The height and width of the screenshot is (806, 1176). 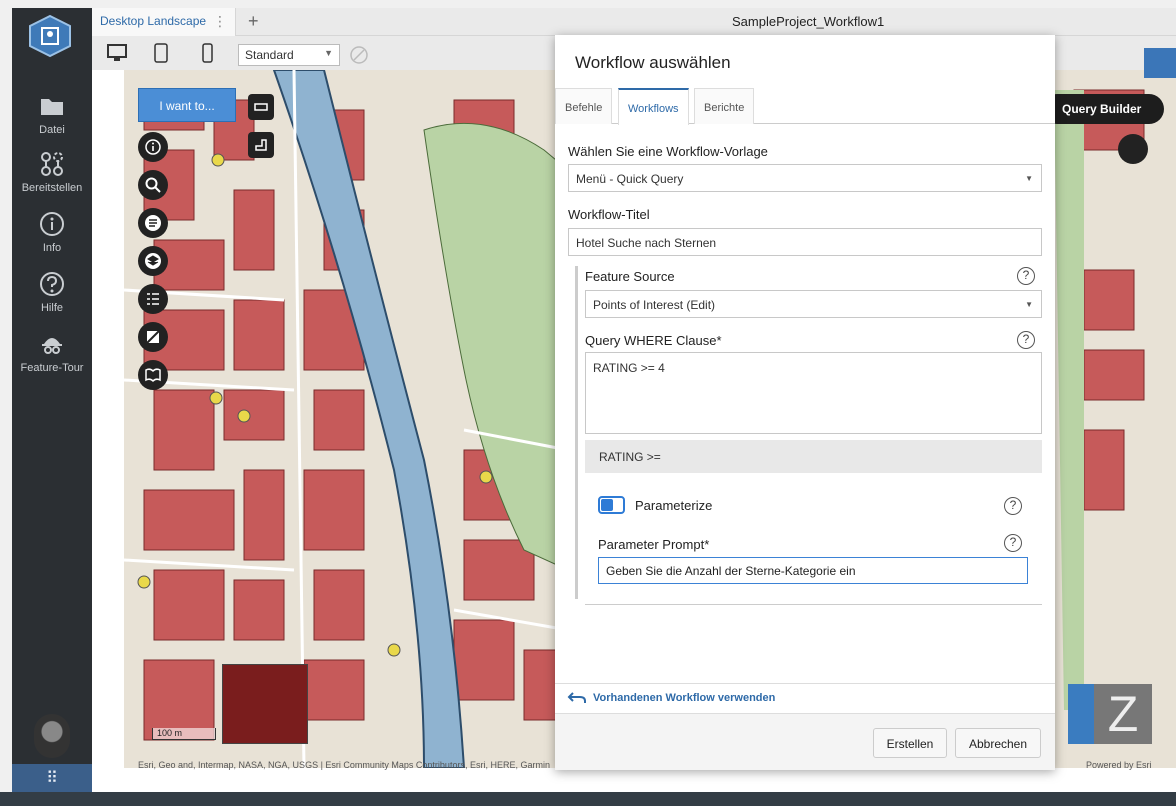 I want to click on tab-label: Befehle, so click(x=584, y=108).